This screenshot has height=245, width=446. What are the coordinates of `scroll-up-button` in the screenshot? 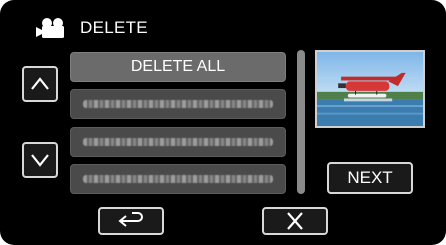 It's located at (40, 84).